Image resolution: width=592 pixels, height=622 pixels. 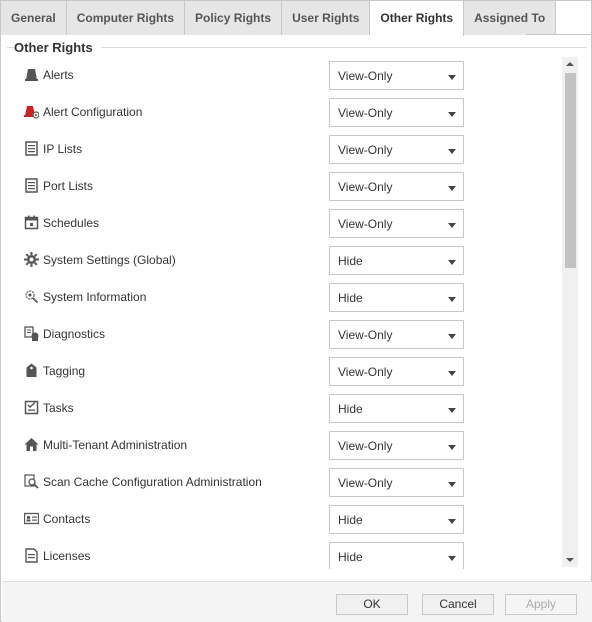 I want to click on rights-row-system-settings: System Settings (Global) Hide, so click(x=281, y=260).